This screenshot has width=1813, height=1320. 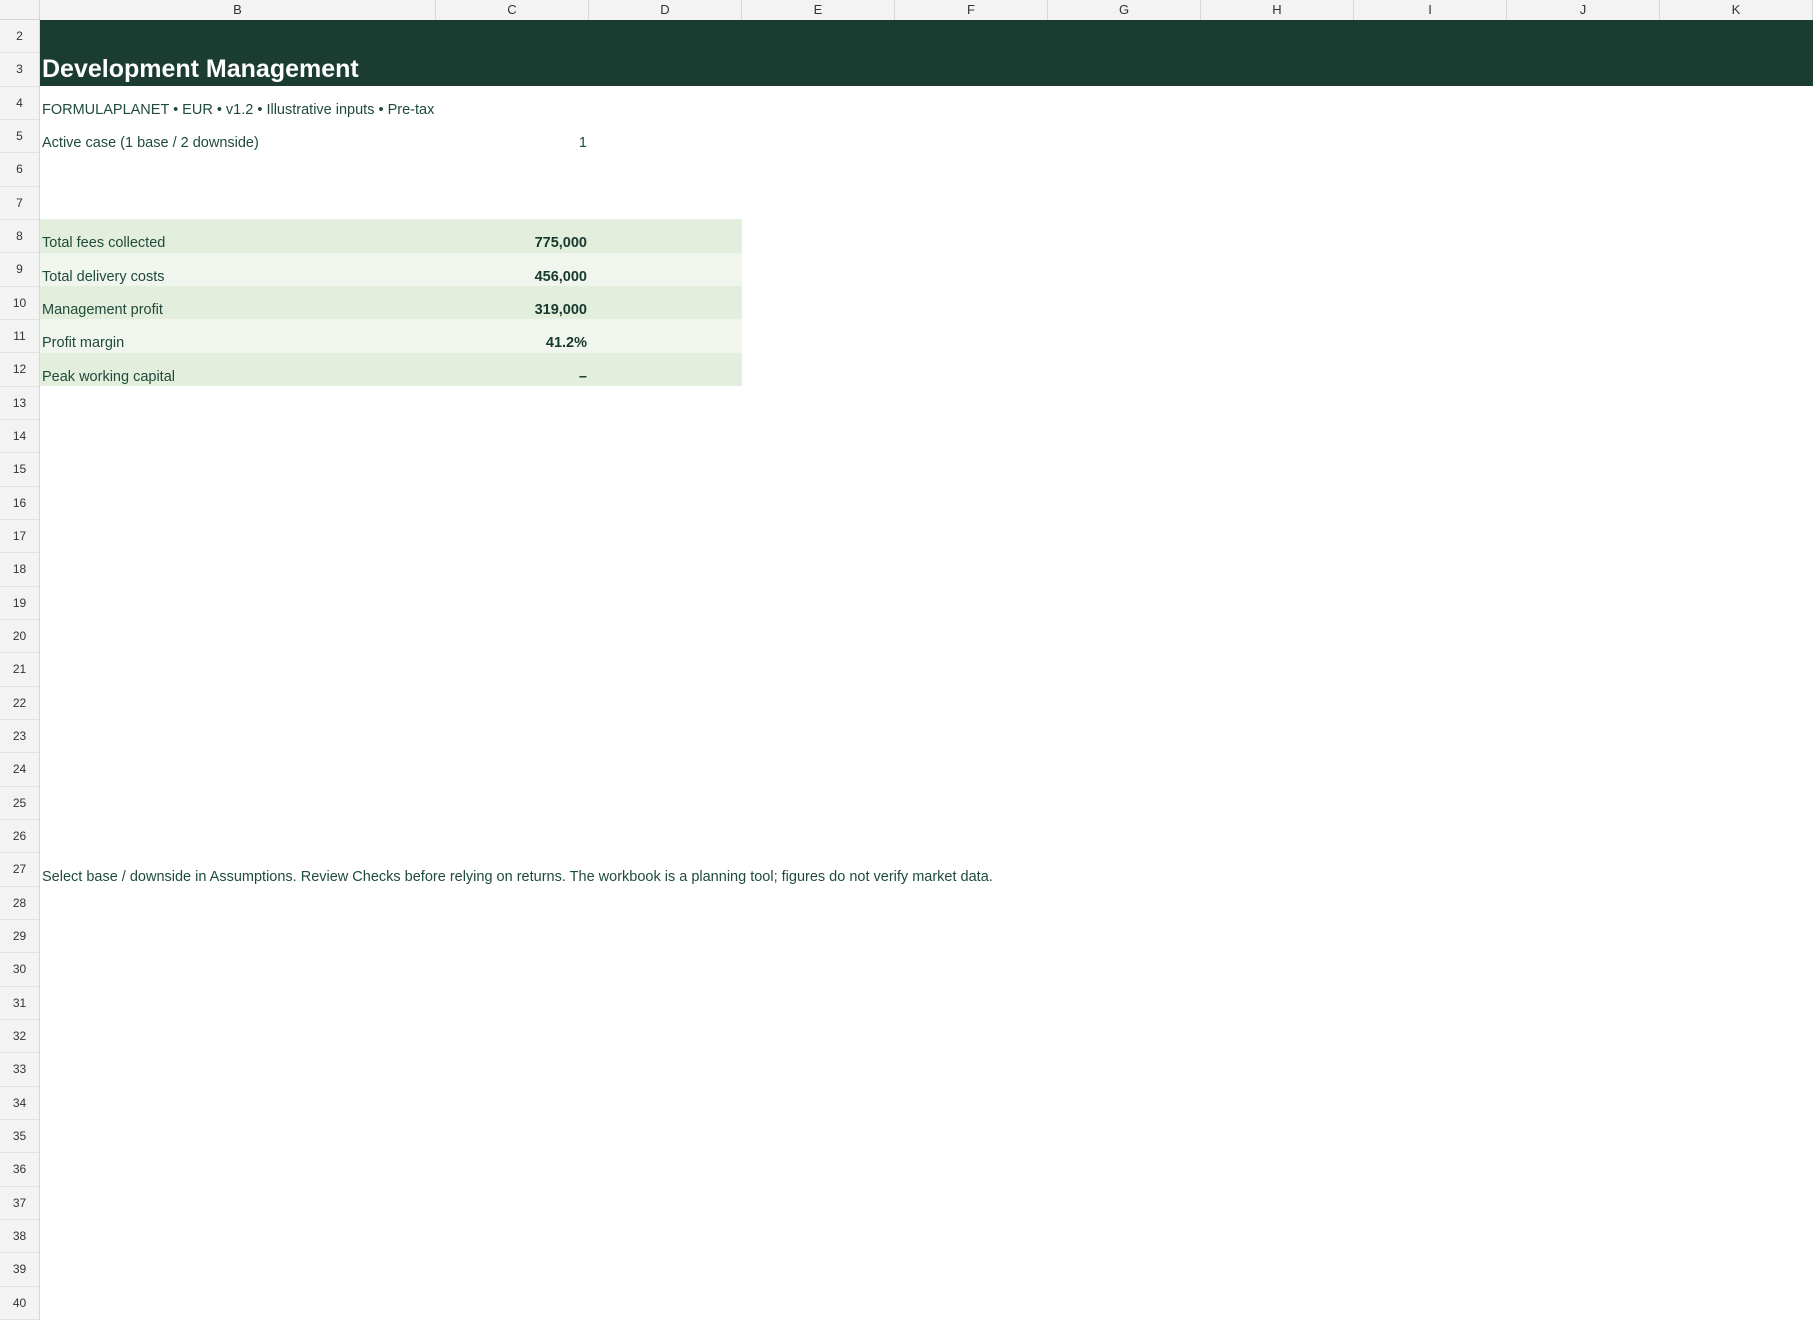 What do you see at coordinates (20, 1003) in the screenshot?
I see `row-header: 31` at bounding box center [20, 1003].